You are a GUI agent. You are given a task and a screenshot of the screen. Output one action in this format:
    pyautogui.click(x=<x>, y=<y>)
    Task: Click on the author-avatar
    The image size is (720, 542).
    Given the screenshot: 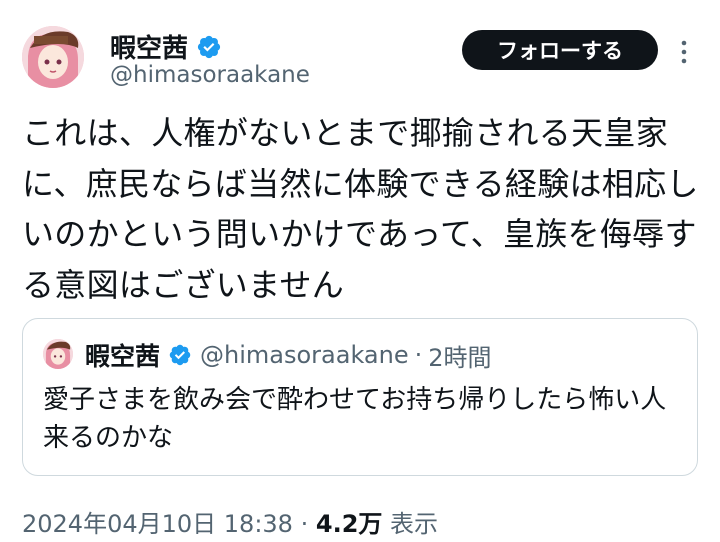 What is the action you would take?
    pyautogui.click(x=53, y=57)
    